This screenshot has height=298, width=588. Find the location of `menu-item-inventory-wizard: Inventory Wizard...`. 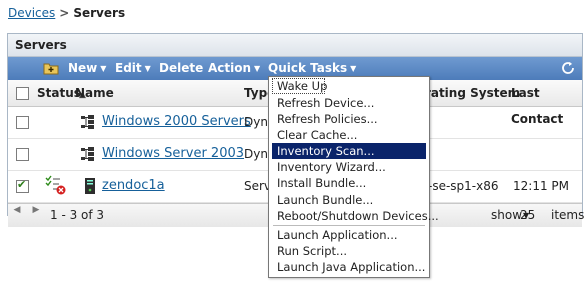

menu-item-inventory-wizard: Inventory Wizard... is located at coordinates (349, 167).